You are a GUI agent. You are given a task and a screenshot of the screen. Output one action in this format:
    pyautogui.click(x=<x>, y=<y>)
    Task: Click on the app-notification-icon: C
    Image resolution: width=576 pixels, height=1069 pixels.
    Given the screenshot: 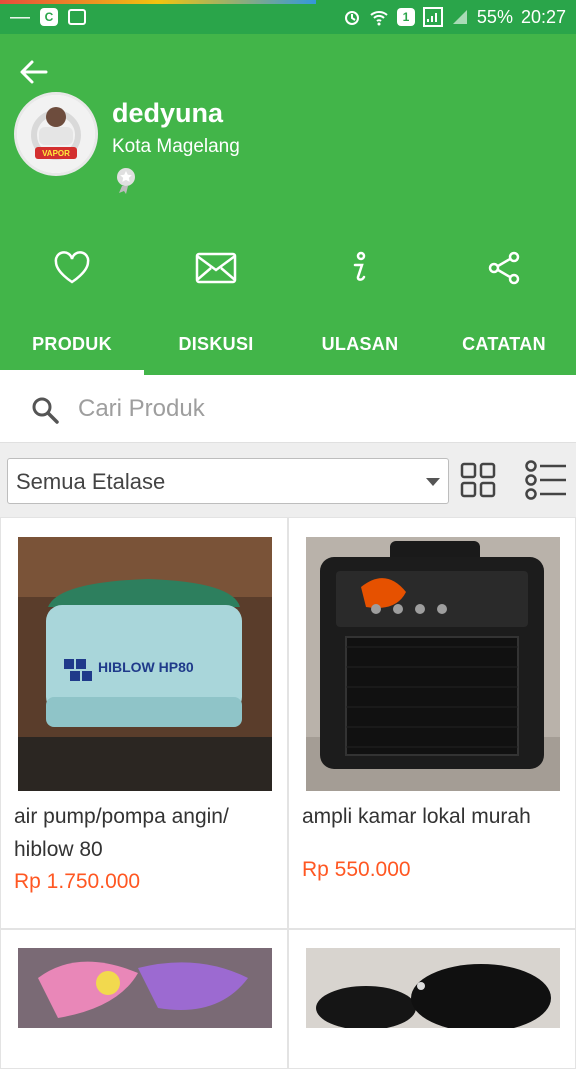 What is the action you would take?
    pyautogui.click(x=49, y=17)
    